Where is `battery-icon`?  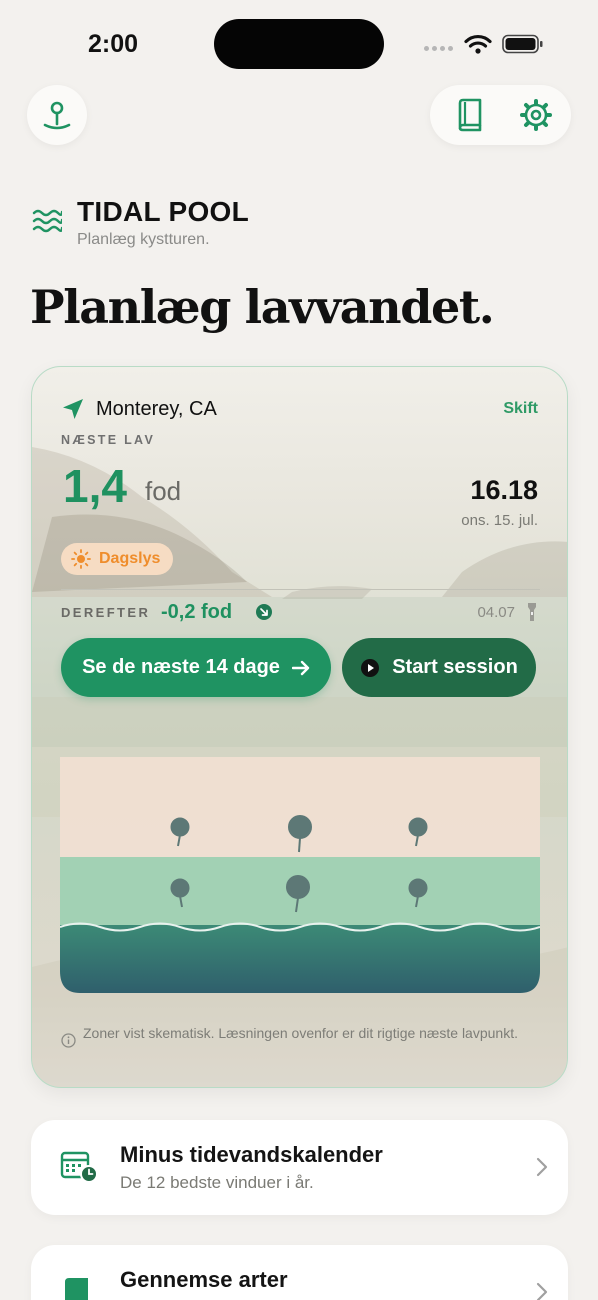 battery-icon is located at coordinates (522, 44).